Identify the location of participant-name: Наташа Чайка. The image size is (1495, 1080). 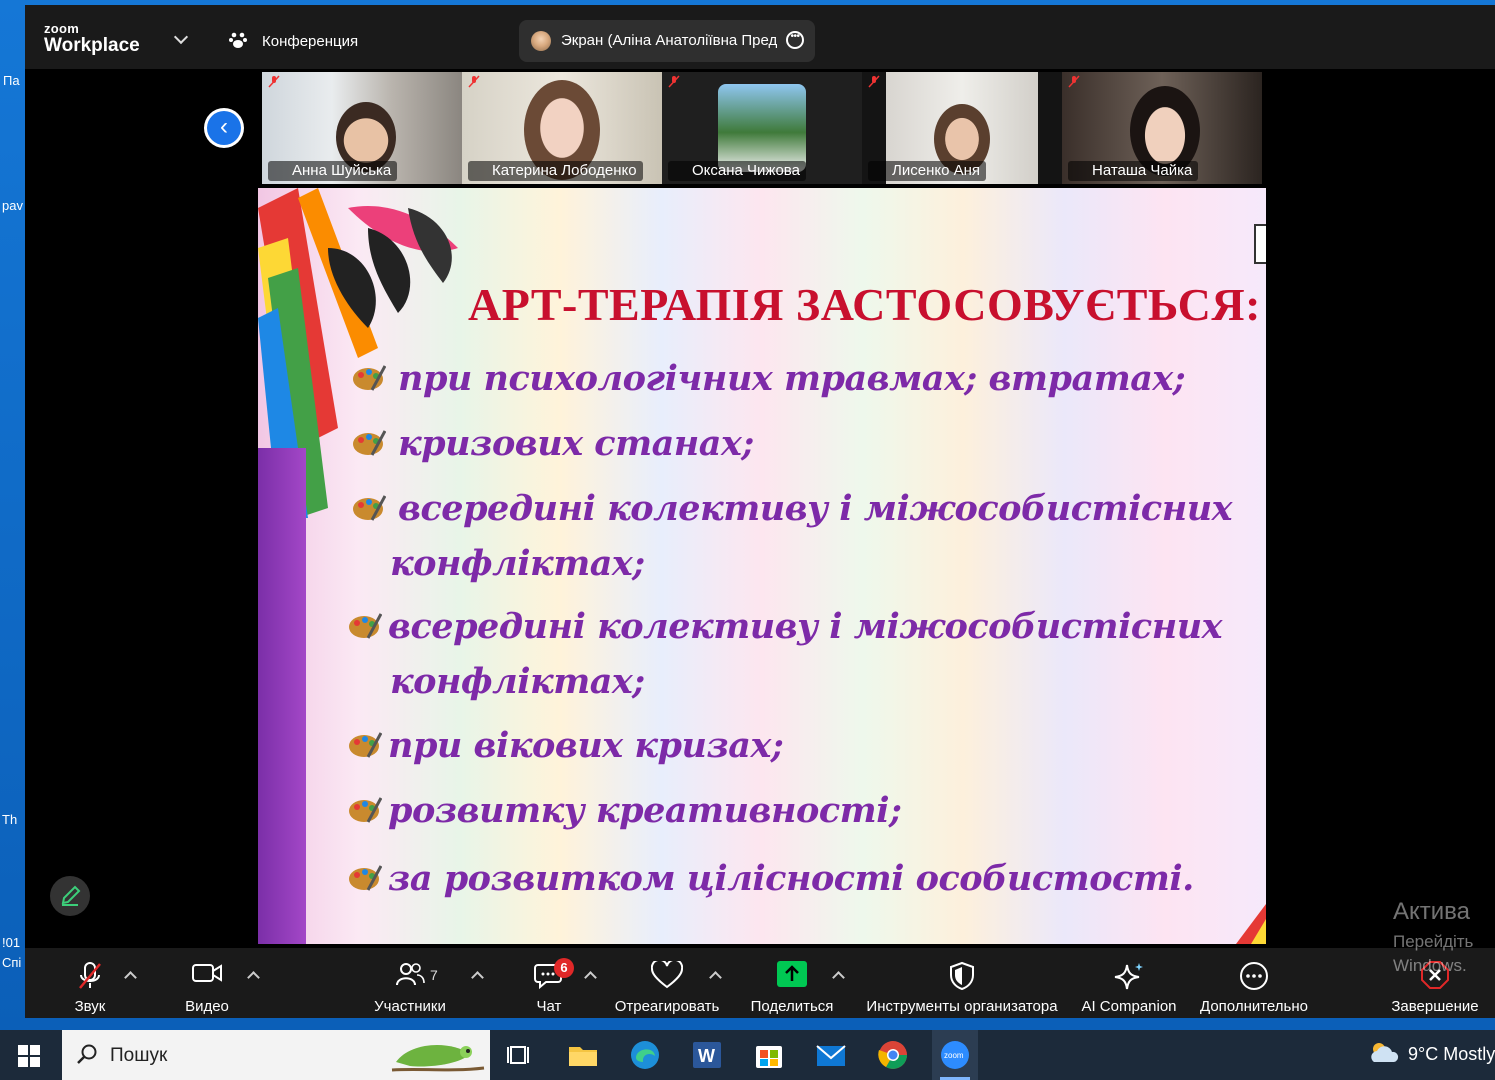
(1133, 171).